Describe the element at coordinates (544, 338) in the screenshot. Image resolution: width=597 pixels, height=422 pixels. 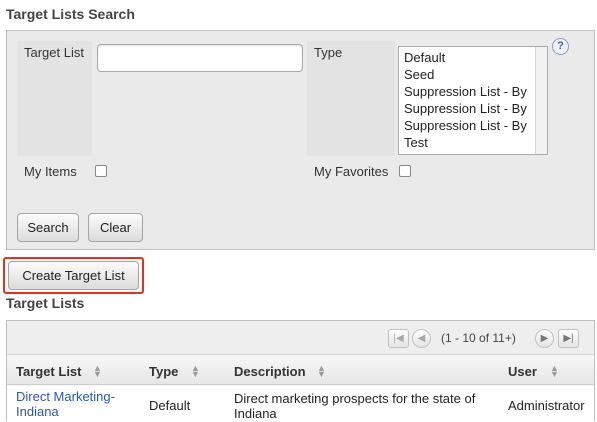
I see `next-page-icon: ▶` at that location.